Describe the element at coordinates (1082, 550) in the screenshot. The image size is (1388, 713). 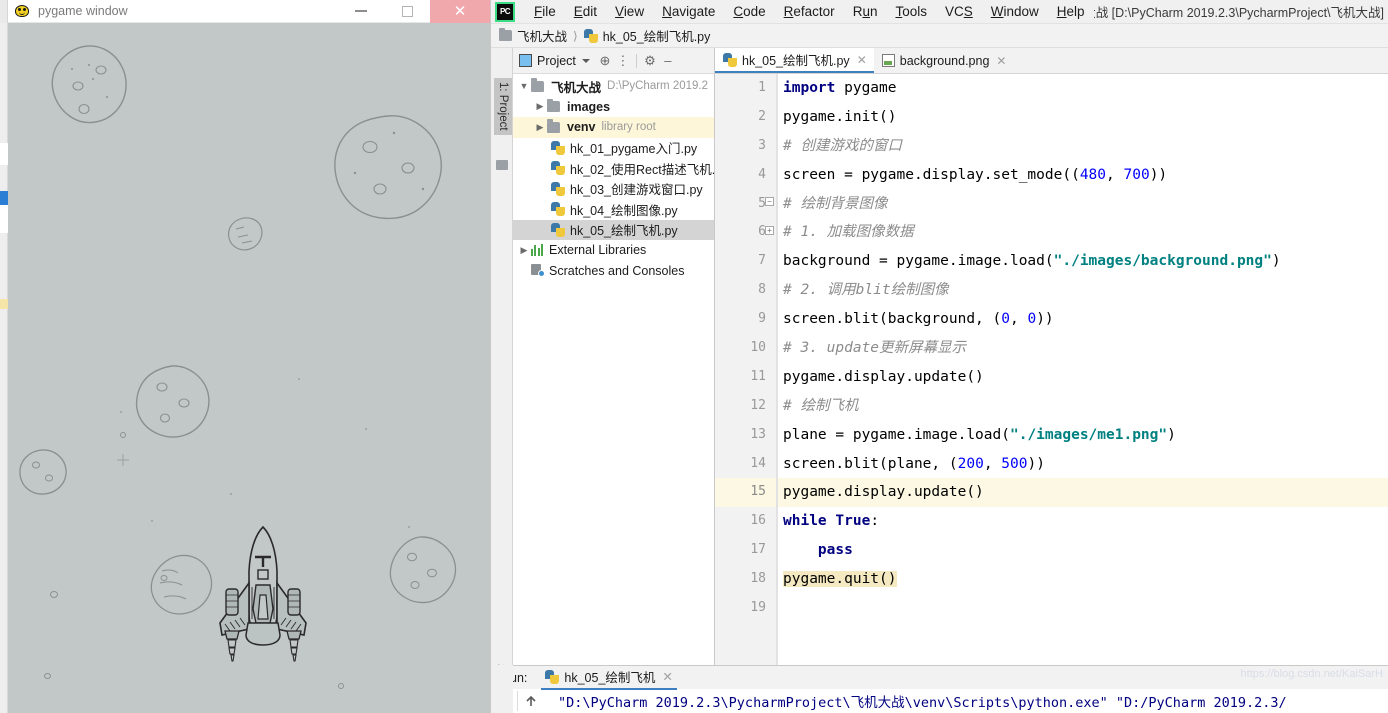
I see `code-line-17: pass` at that location.